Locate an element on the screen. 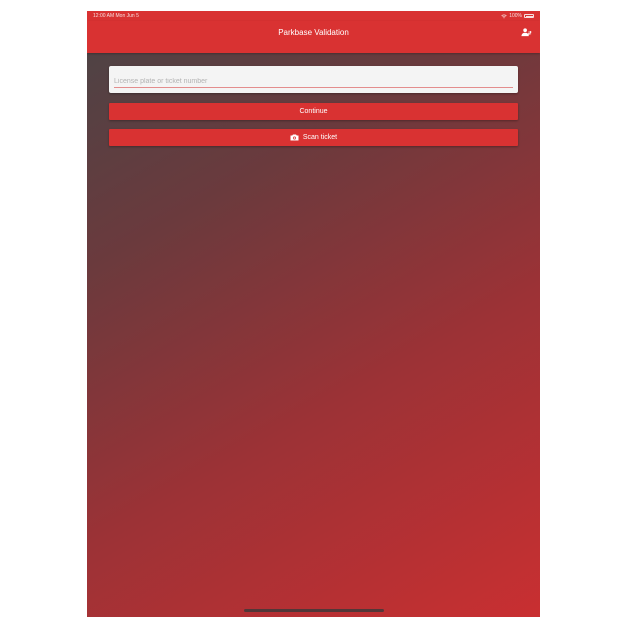  scan-ticket-button: Scan ticket is located at coordinates (313, 137).